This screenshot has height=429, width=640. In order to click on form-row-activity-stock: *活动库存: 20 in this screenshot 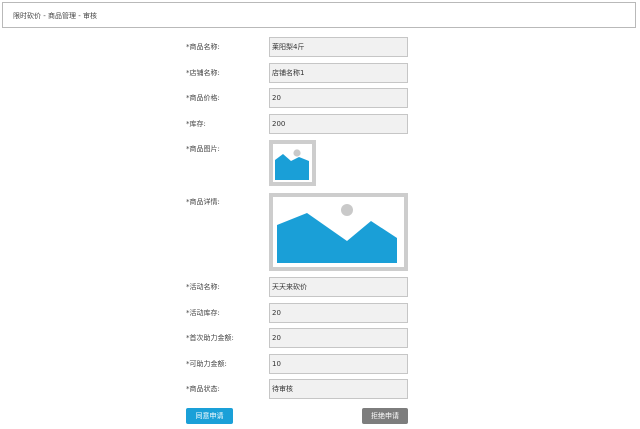, I will do `click(320, 313)`.